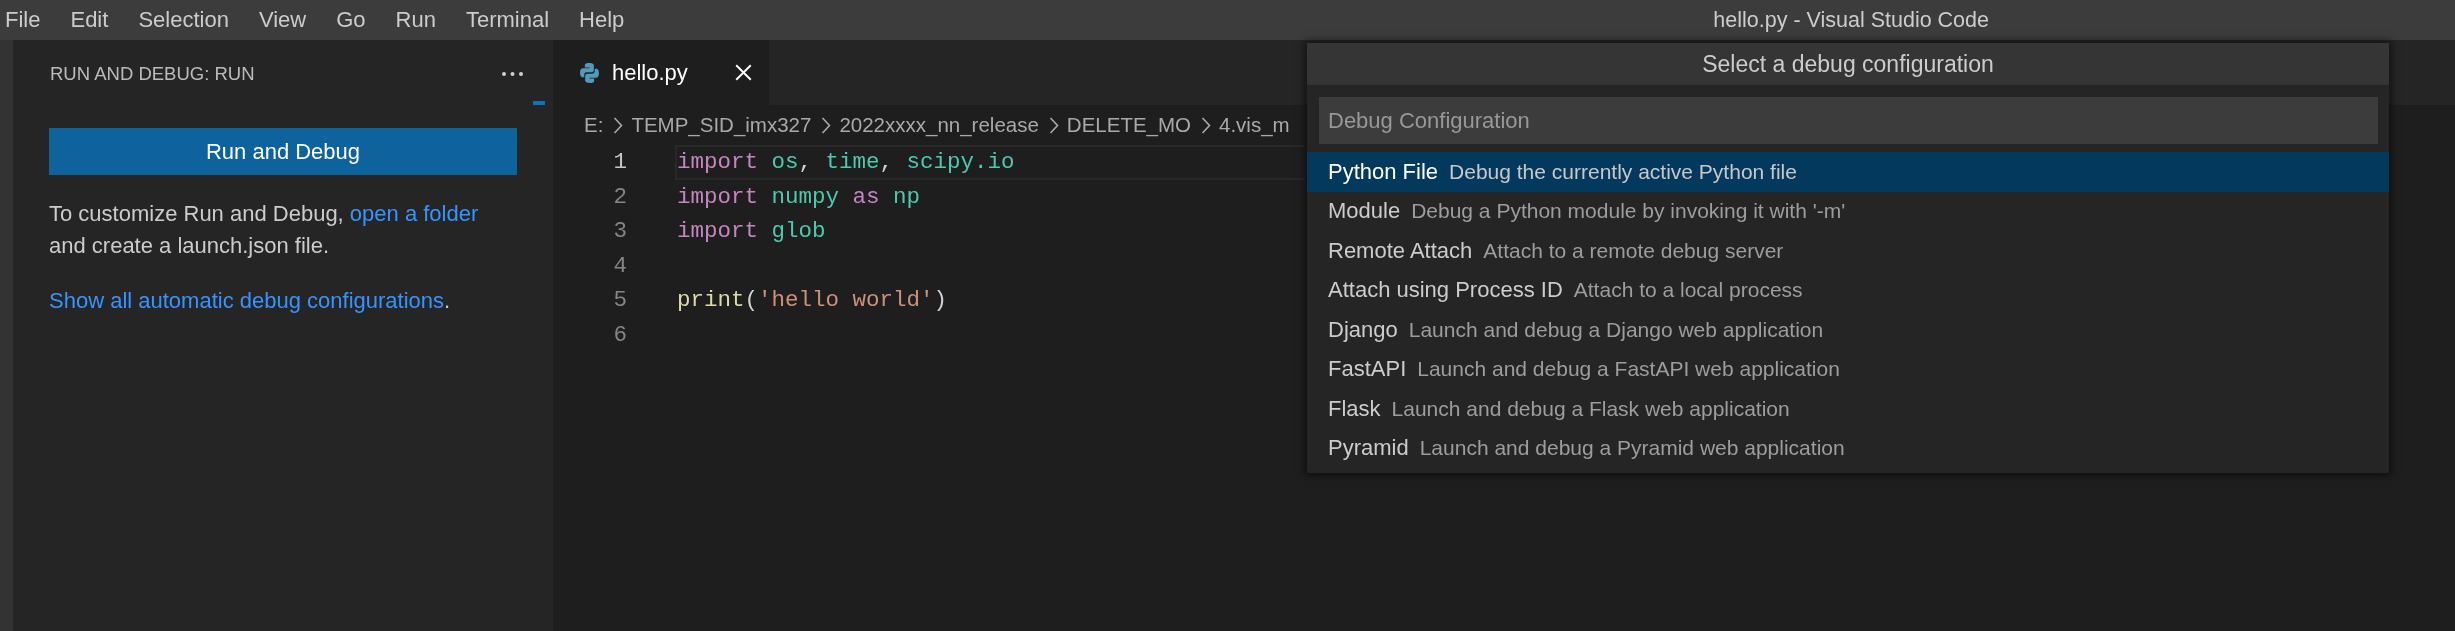 The width and height of the screenshot is (2455, 631). Describe the element at coordinates (602, 20) in the screenshot. I see `menu-item: Help` at that location.